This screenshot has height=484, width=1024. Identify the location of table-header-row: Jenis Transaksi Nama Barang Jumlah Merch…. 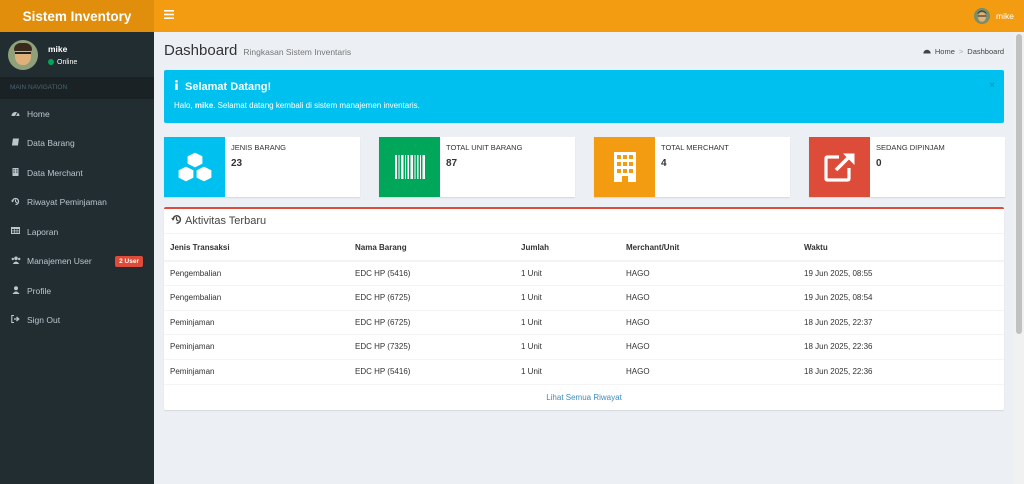
(584, 248).